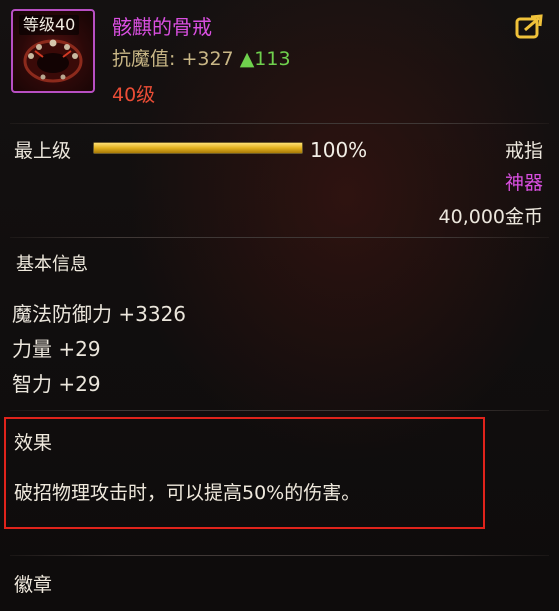 Image resolution: width=559 pixels, height=611 pixels. I want to click on share-icon, so click(529, 26).